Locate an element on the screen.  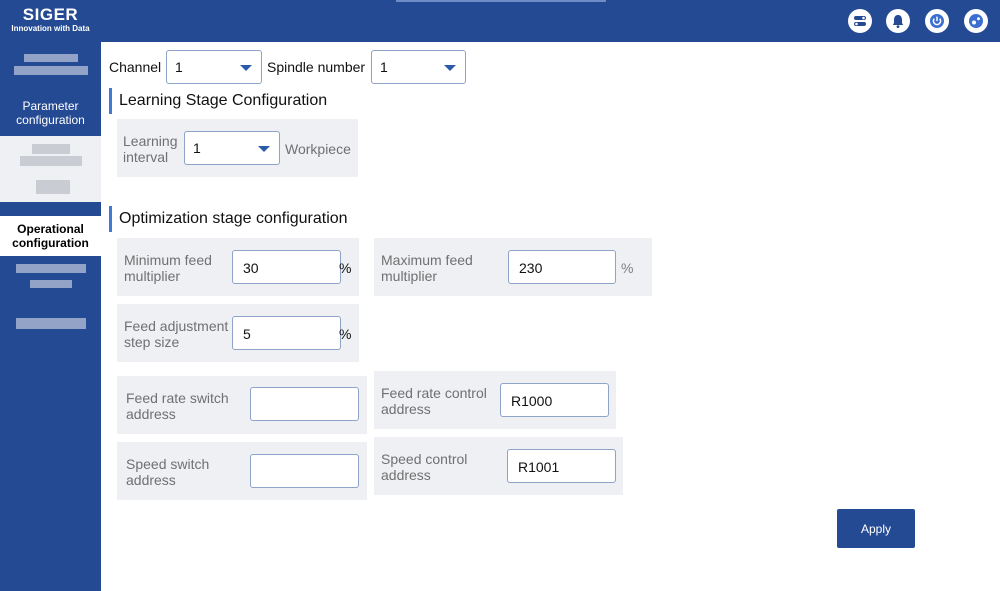
max-feed-panel: Maximum feed multiplier 230 % is located at coordinates (513, 267).